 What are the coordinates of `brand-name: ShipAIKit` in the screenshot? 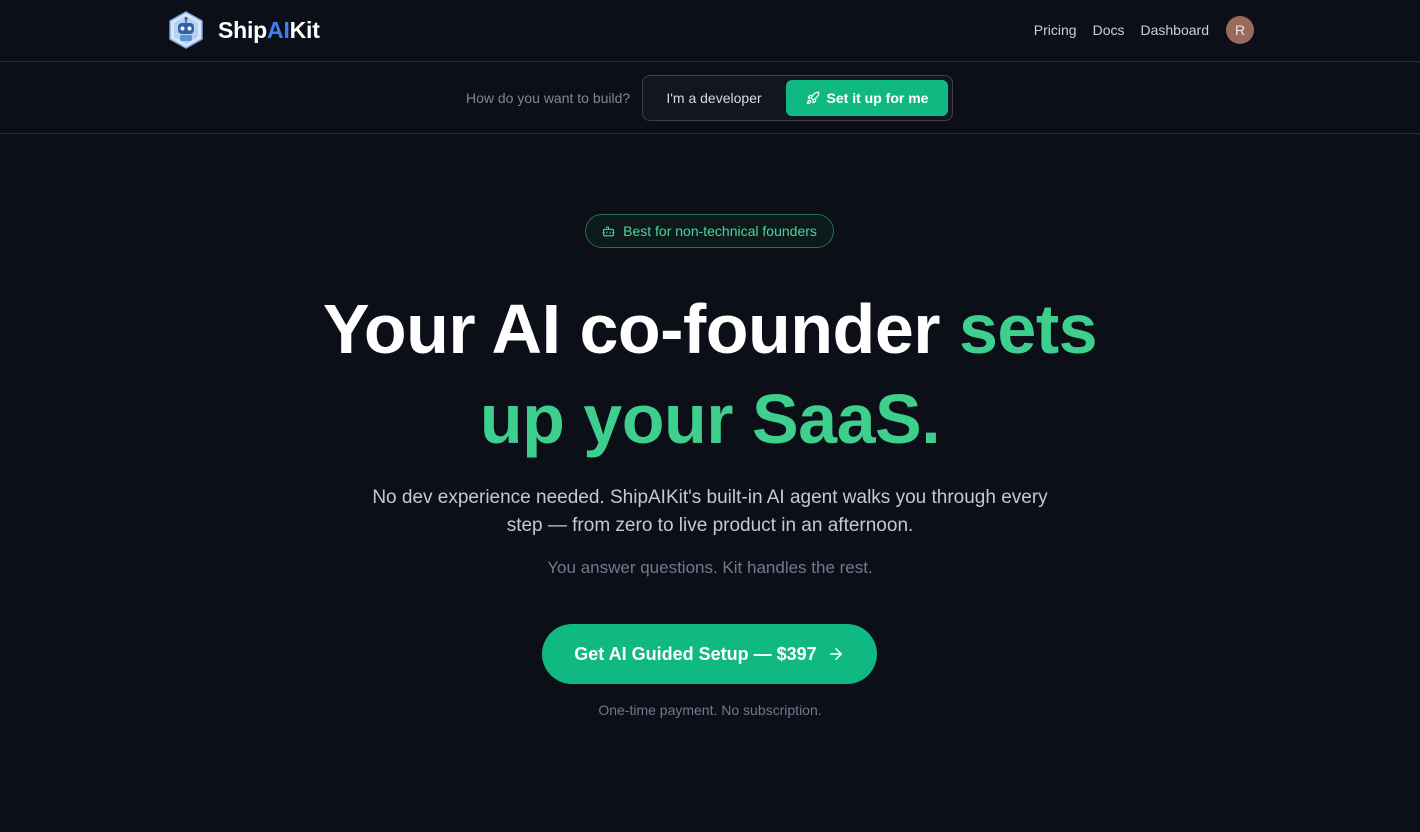 It's located at (269, 29).